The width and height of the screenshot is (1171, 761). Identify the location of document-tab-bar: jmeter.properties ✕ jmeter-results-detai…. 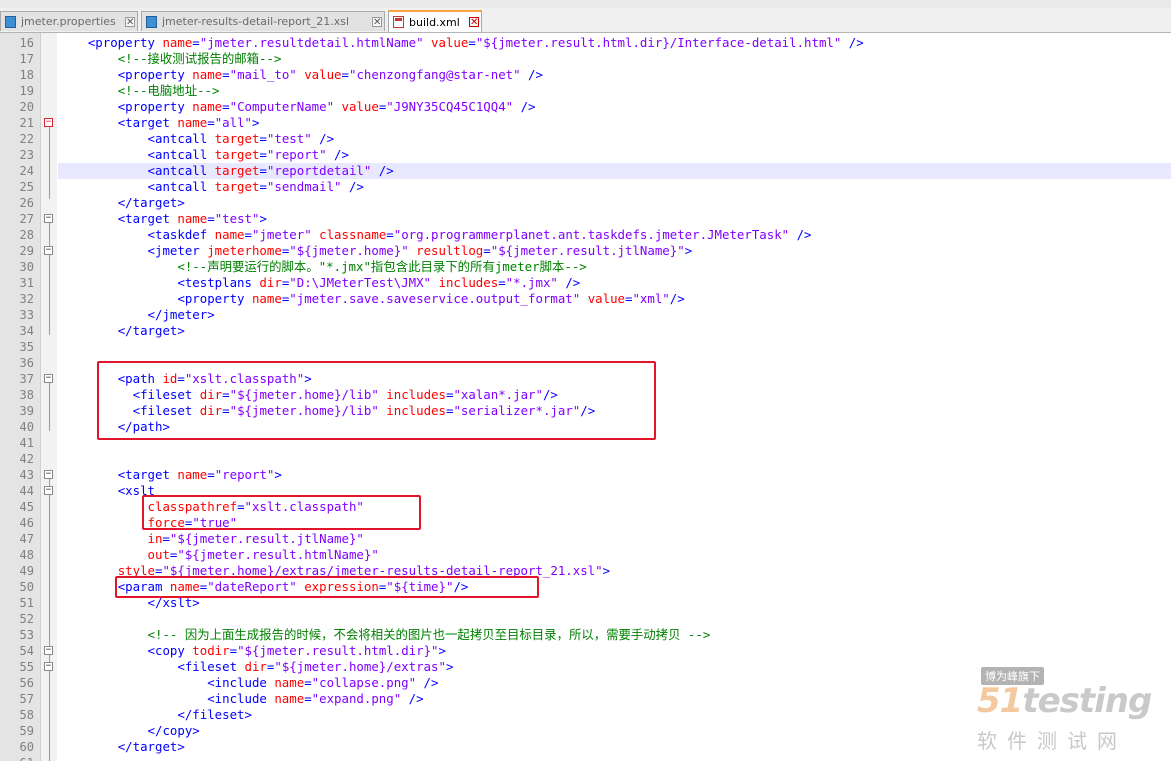
(585, 20).